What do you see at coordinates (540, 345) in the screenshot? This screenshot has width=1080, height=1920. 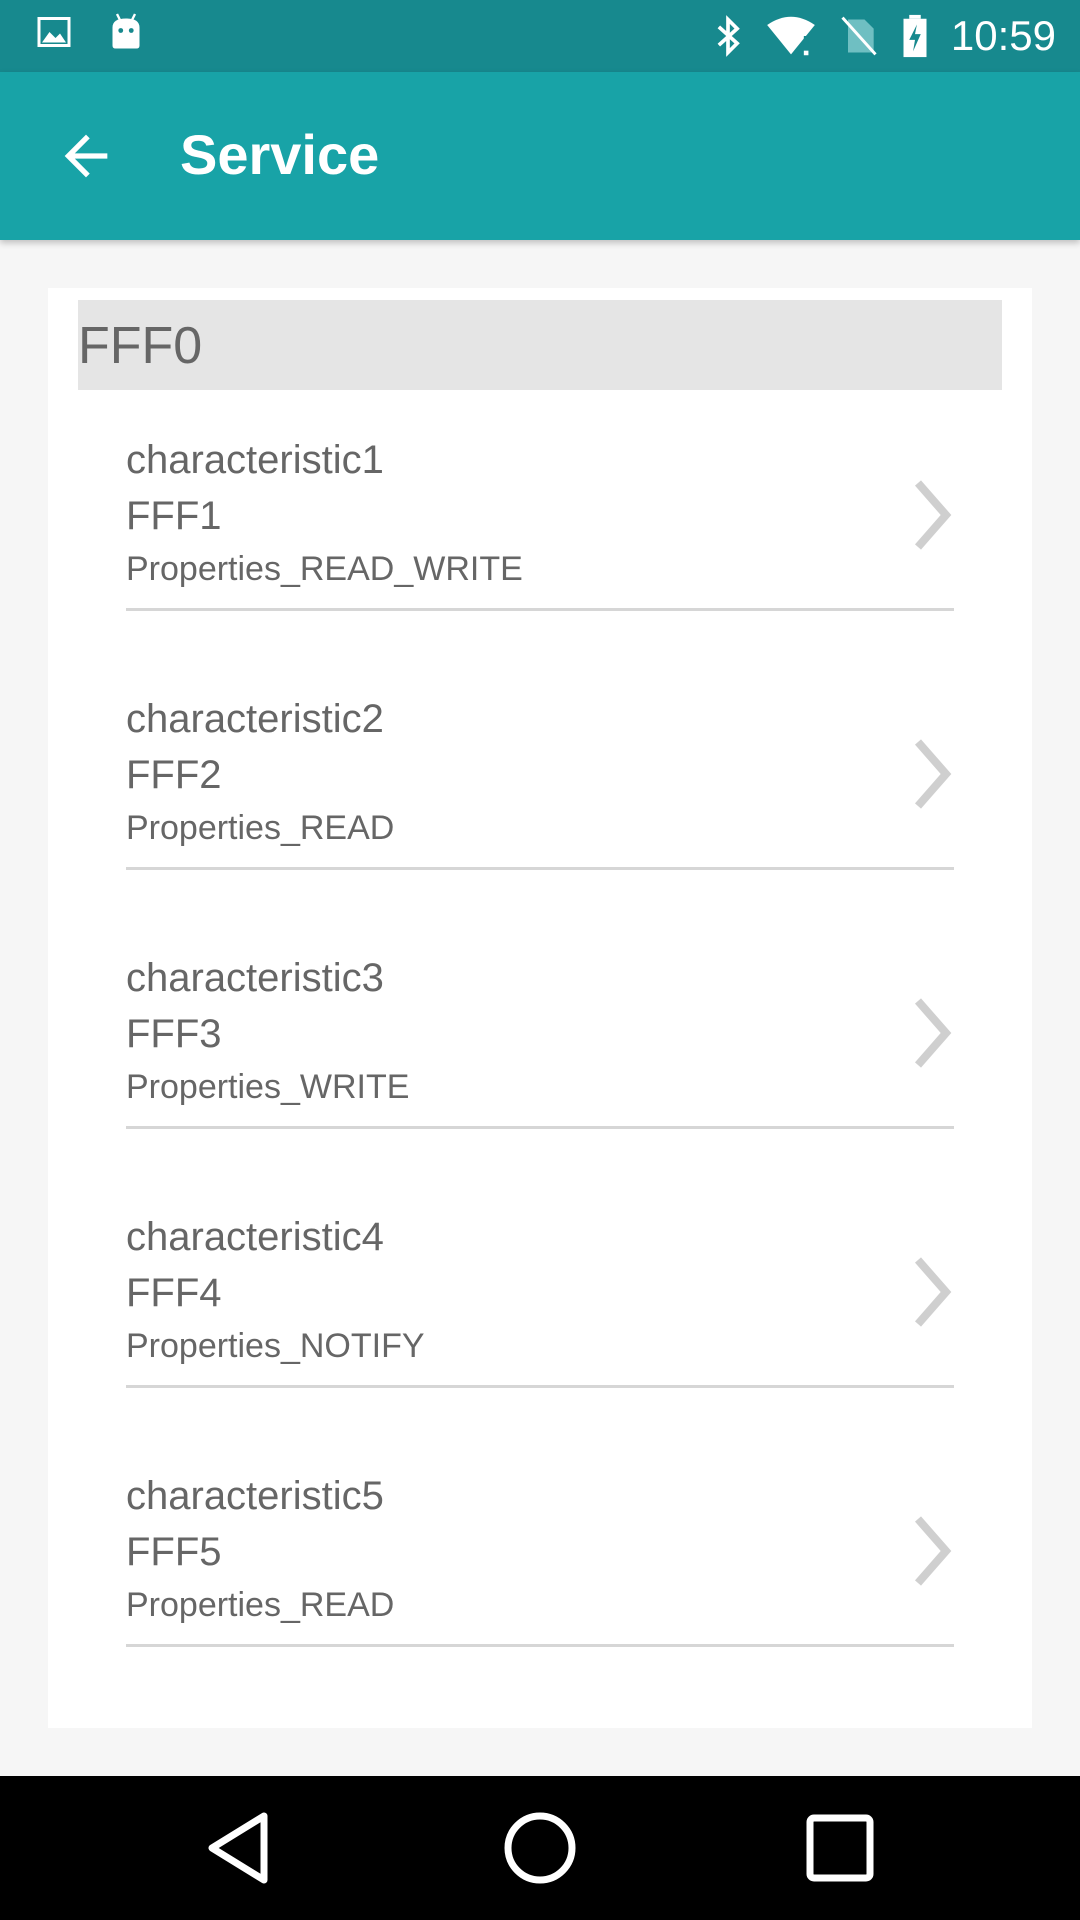 I see `service-header: FFF0` at bounding box center [540, 345].